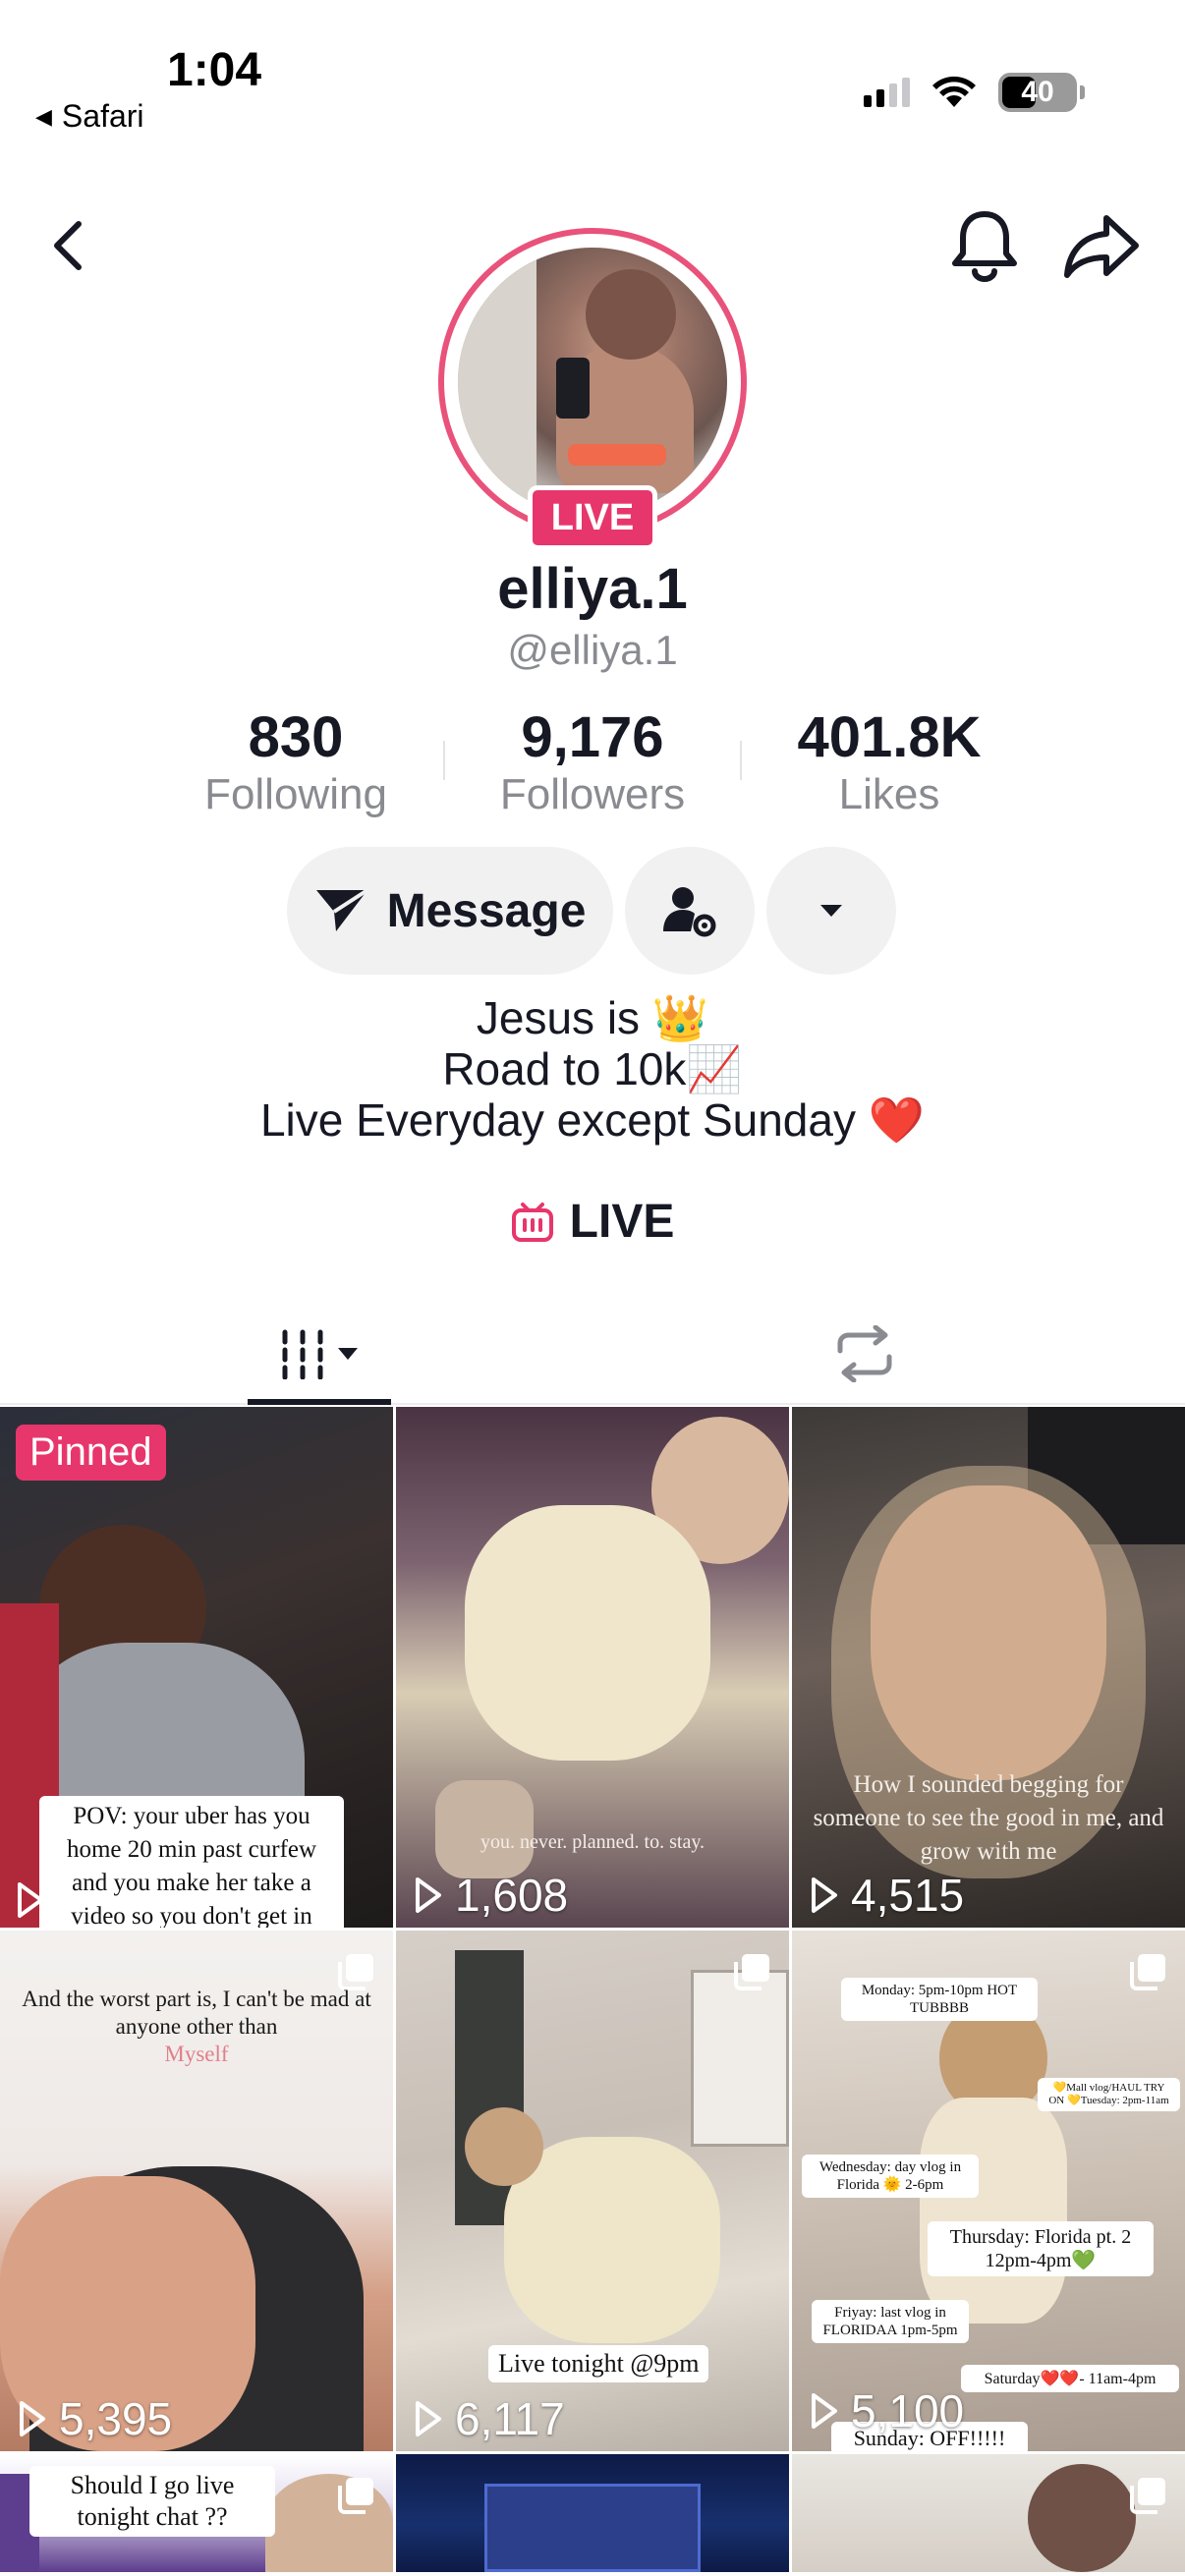 The width and height of the screenshot is (1185, 2576). I want to click on bell-icon, so click(985, 245).